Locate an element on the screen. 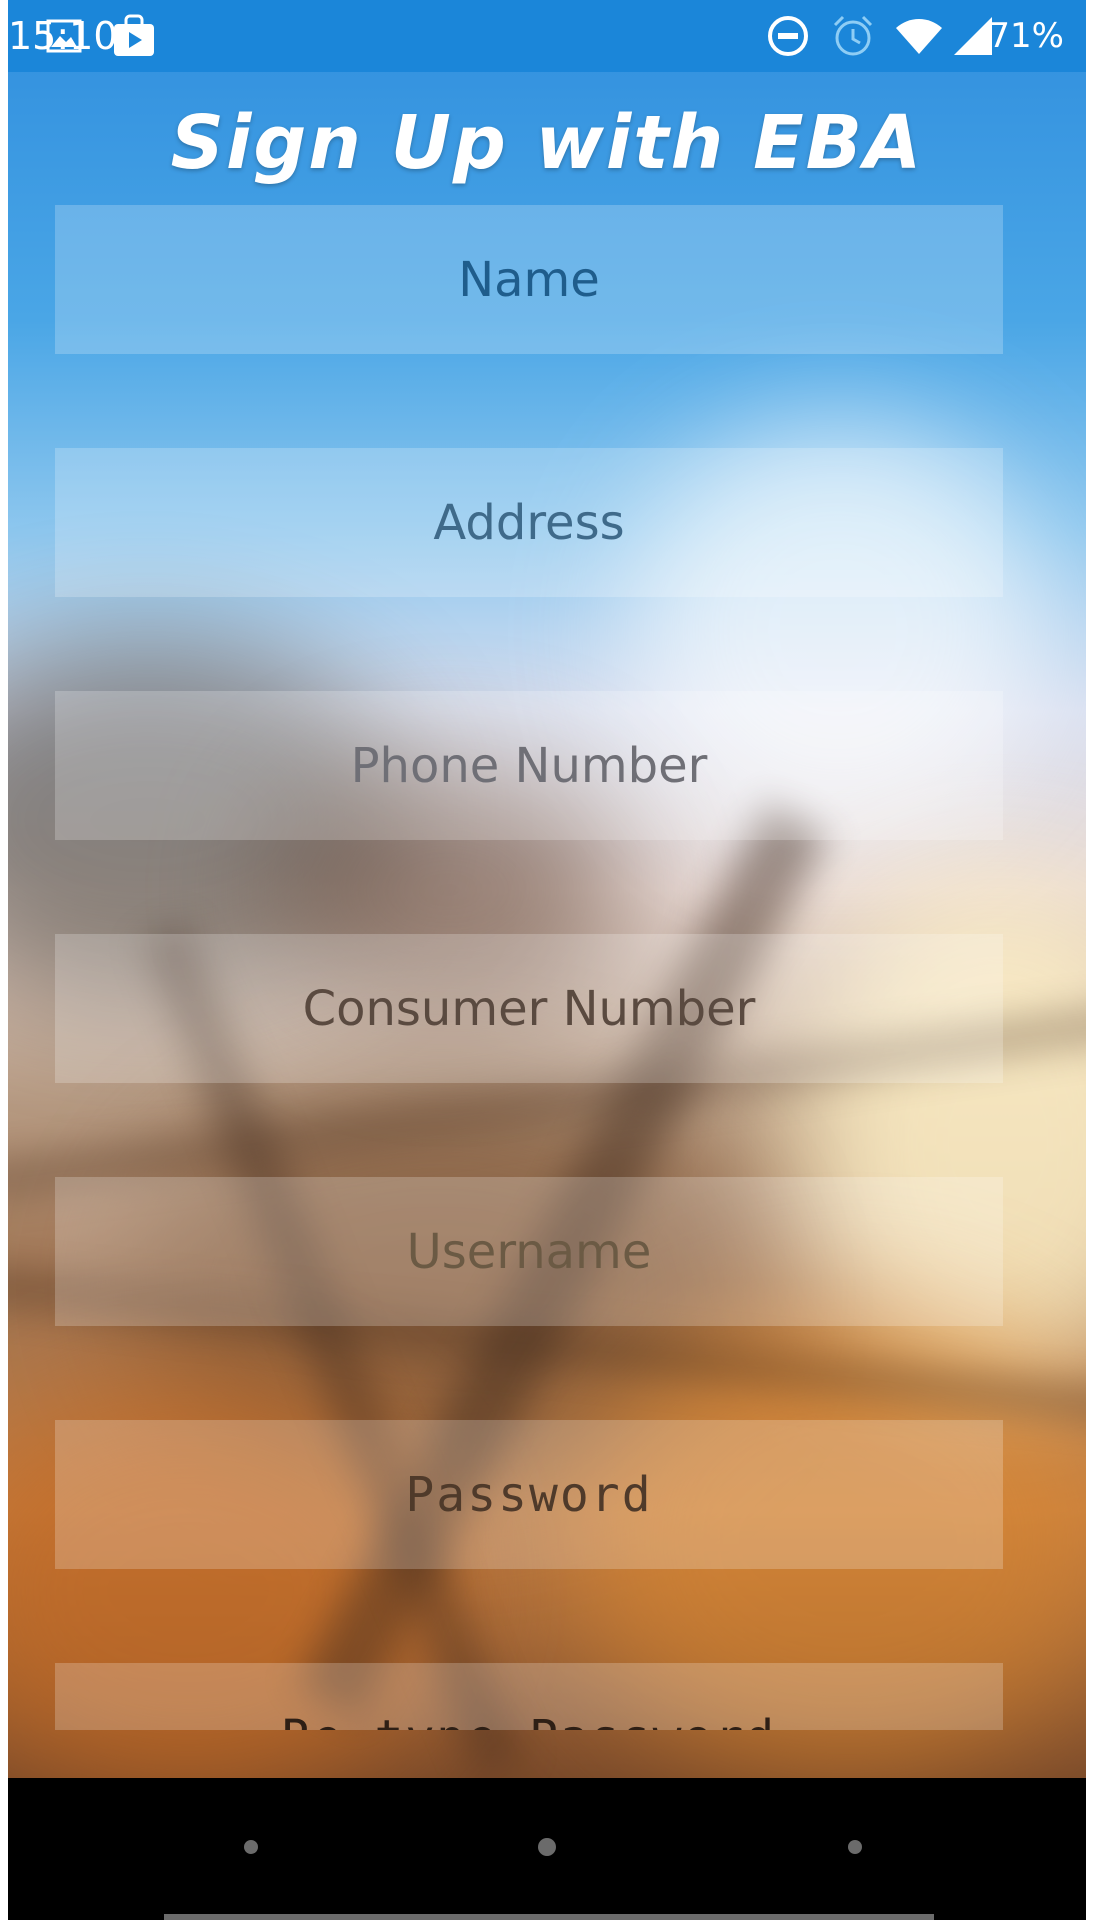 The image size is (1100, 1920). retype-password-placeholder: Re-type Password is located at coordinates (529, 1720).